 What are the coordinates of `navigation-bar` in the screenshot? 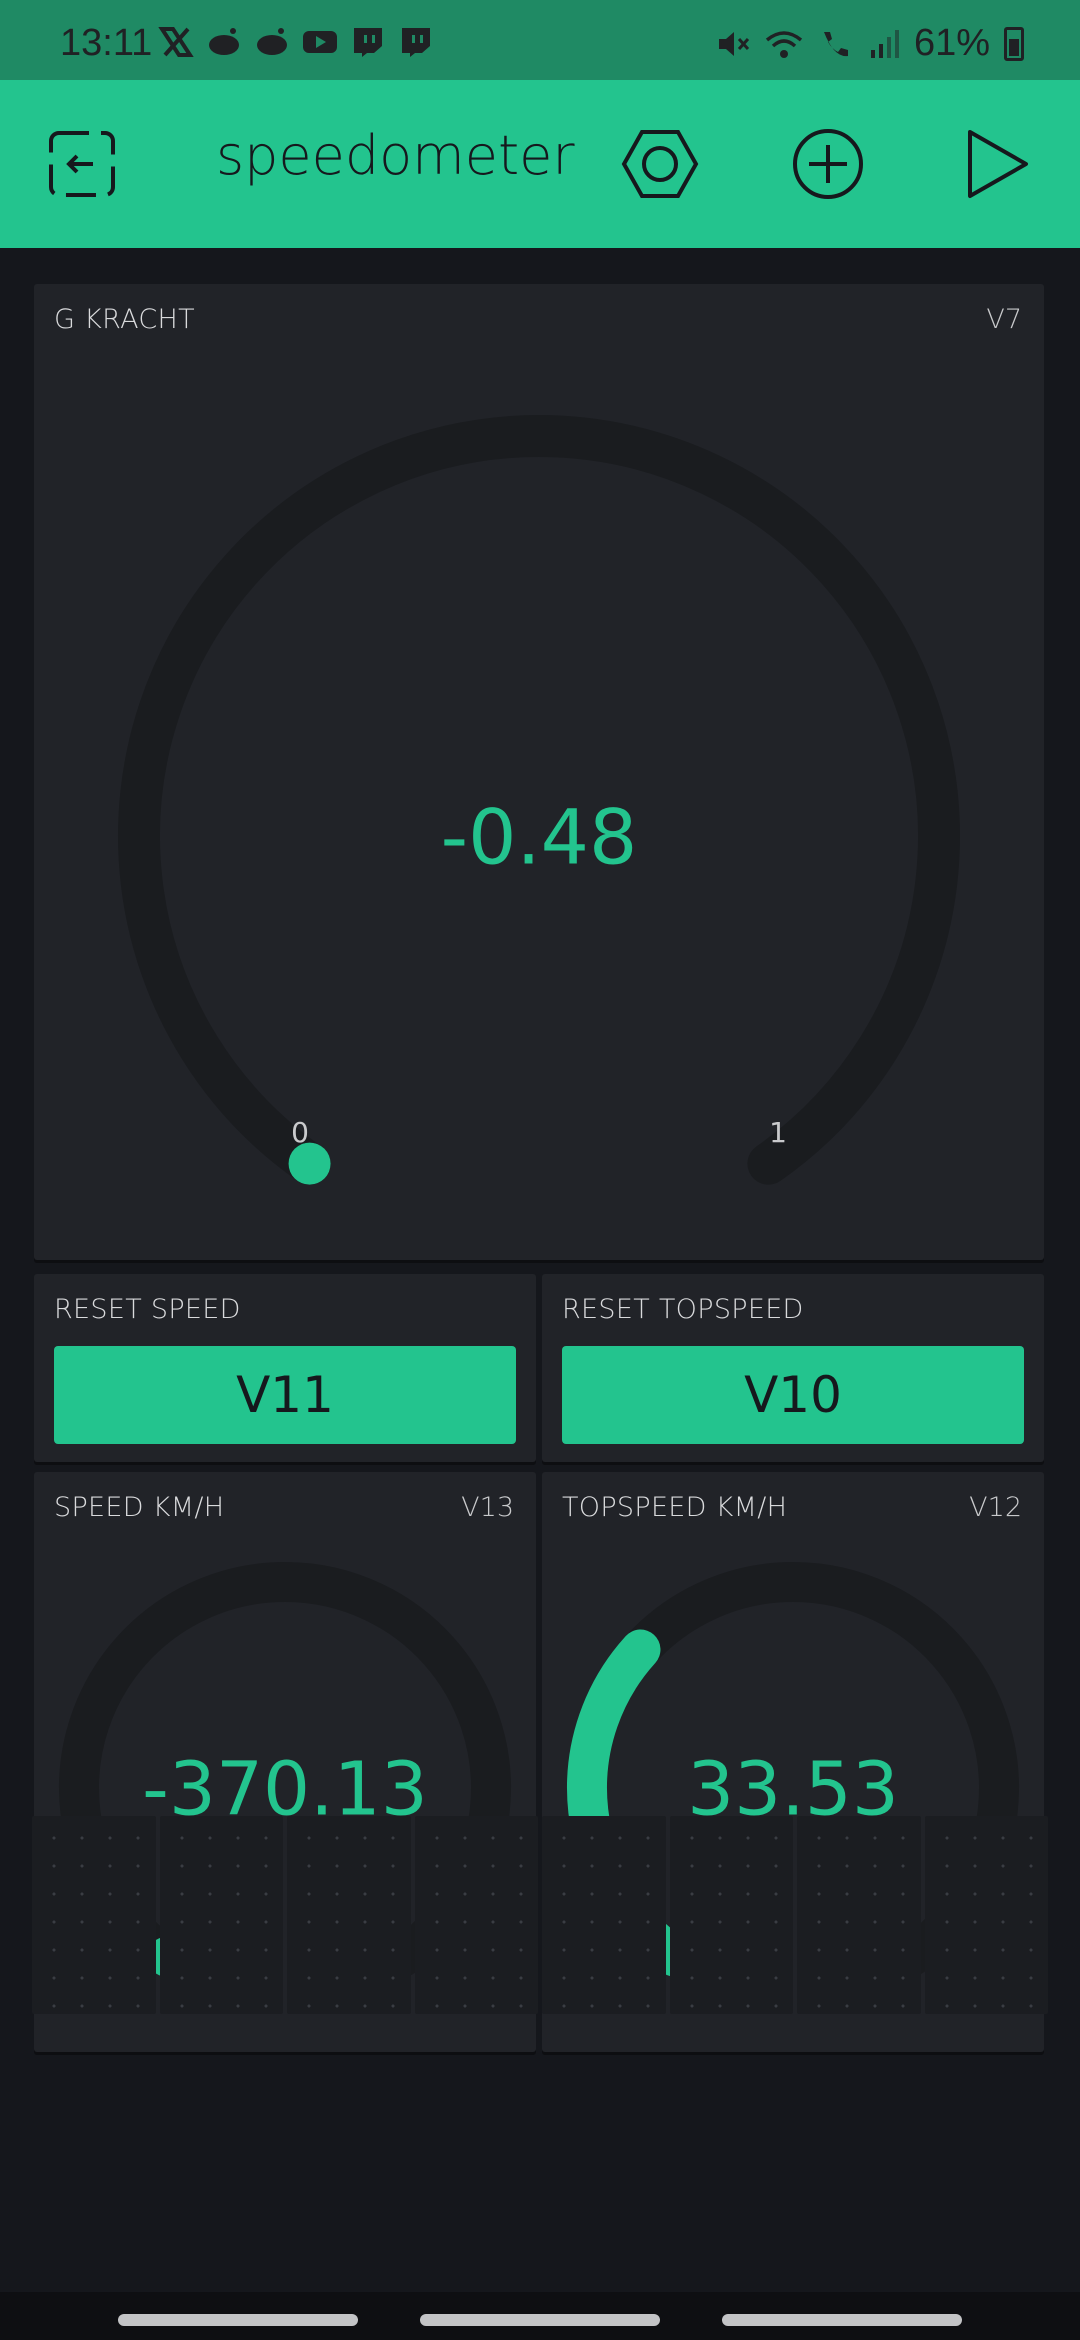 It's located at (540, 2316).